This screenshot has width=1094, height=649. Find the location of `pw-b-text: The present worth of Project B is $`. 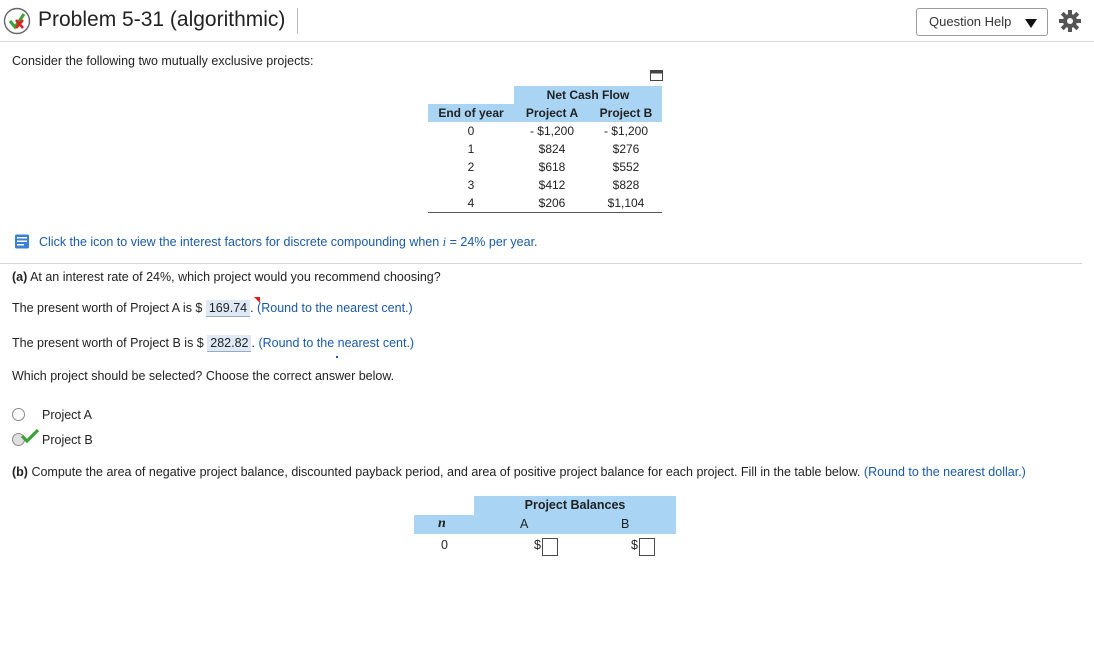

pw-b-text: The present worth of Project B is $ is located at coordinates (108, 343).